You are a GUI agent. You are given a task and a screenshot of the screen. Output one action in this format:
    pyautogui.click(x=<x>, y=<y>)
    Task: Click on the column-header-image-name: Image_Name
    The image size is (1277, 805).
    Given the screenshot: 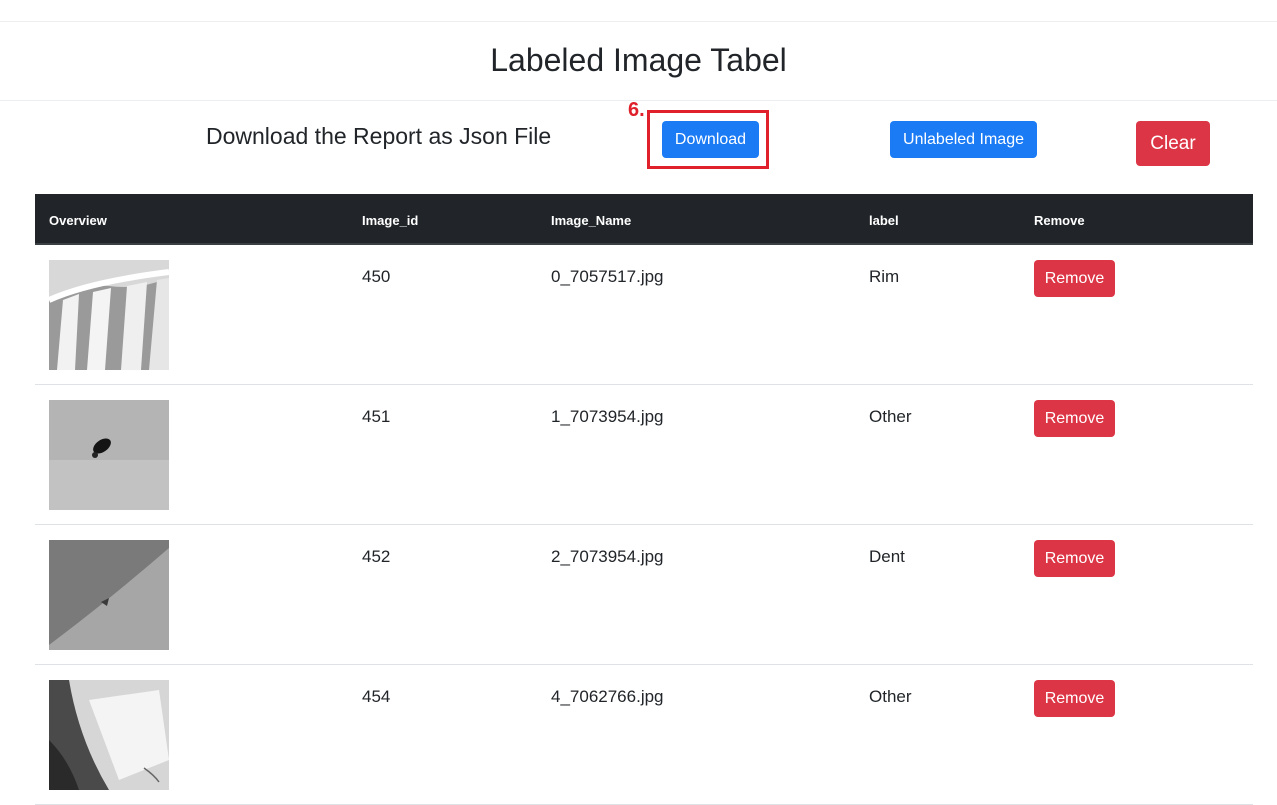 What is the action you would take?
    pyautogui.click(x=591, y=220)
    